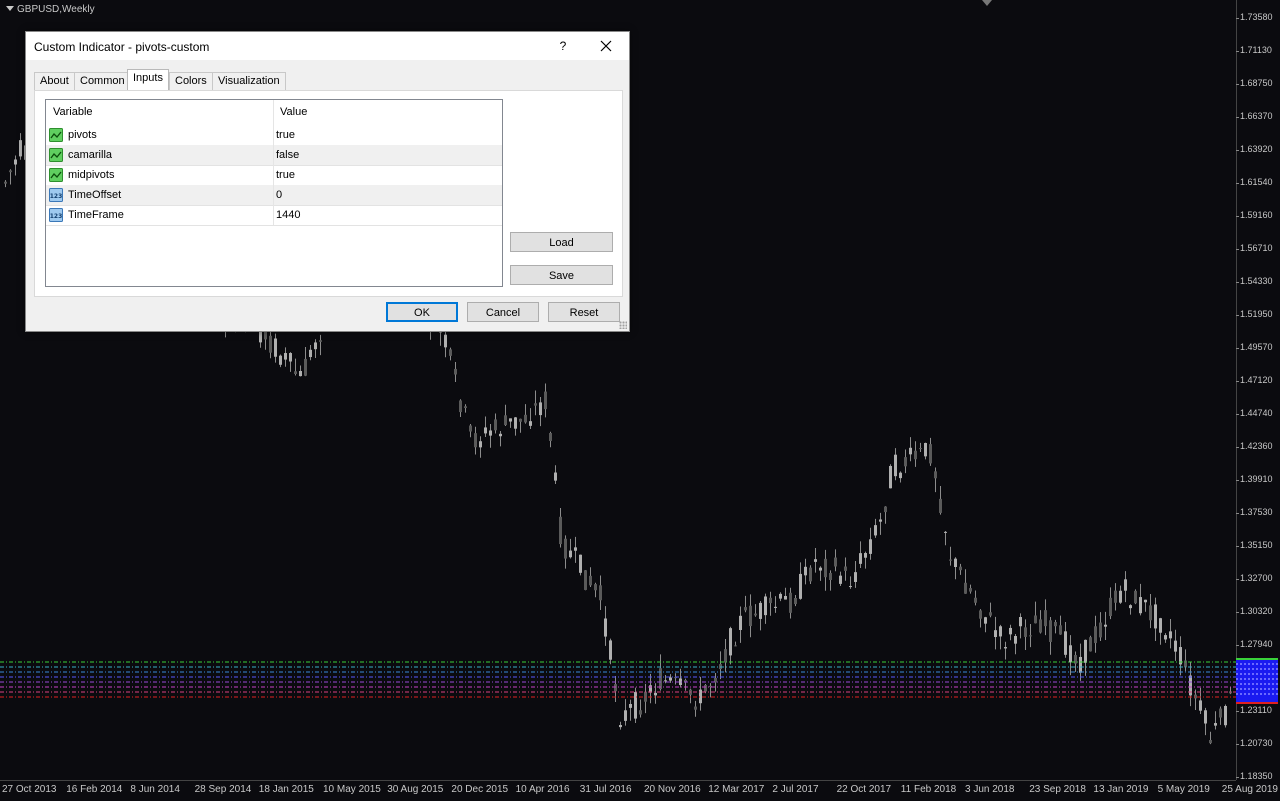 Image resolution: width=1280 pixels, height=801 pixels. I want to click on time-tick-label: 10 May 2015, so click(352, 789).